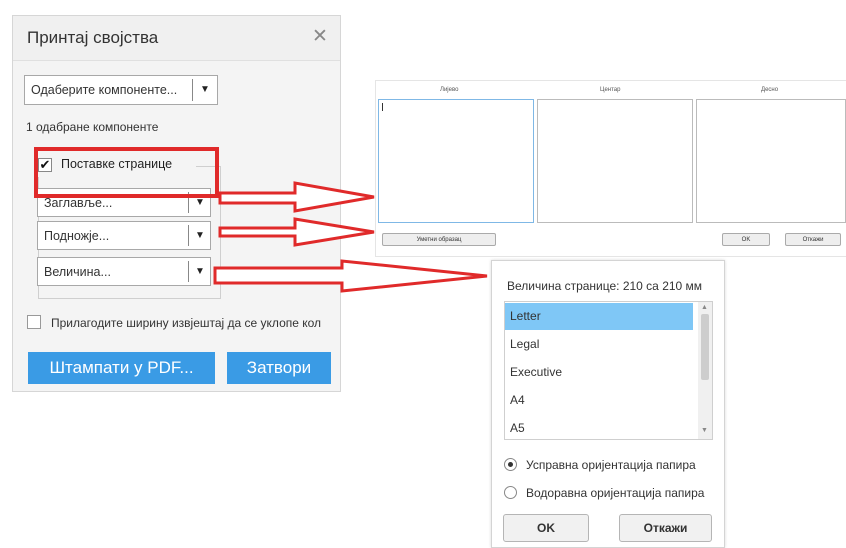  What do you see at coordinates (296, 232) in the screenshot?
I see `arrow-footer` at bounding box center [296, 232].